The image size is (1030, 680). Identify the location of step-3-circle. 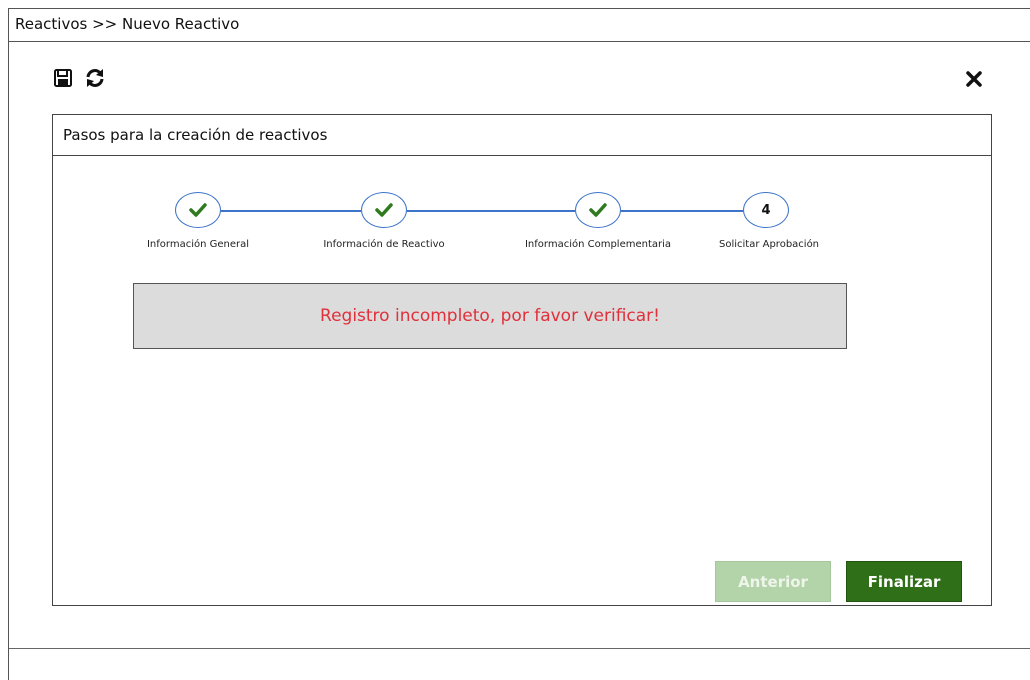
(598, 210).